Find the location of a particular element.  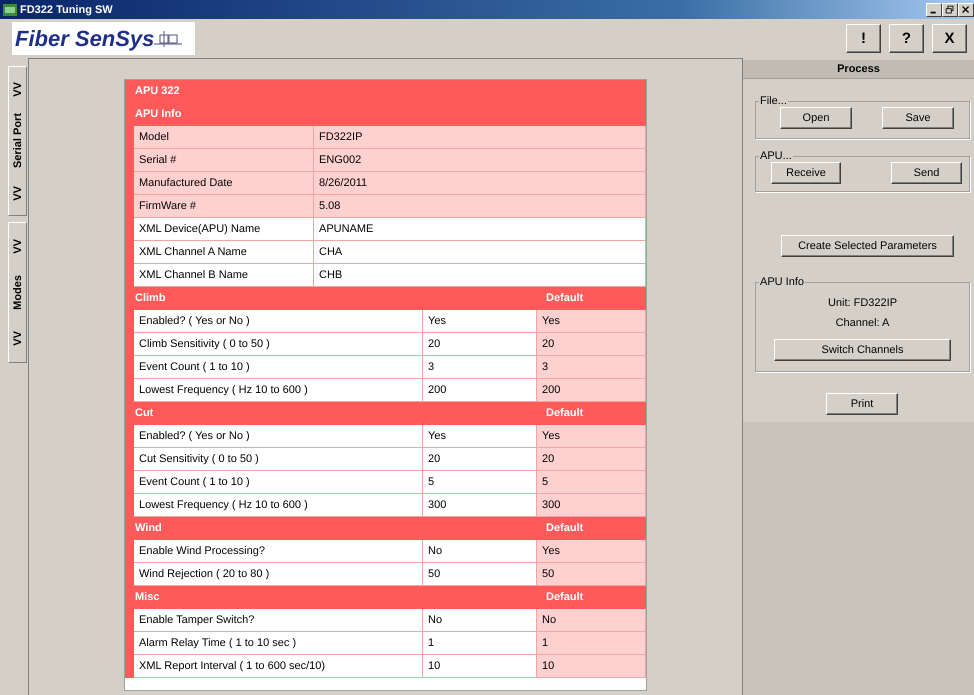

side-tab: VV Serial Port VV is located at coordinates (17, 141).